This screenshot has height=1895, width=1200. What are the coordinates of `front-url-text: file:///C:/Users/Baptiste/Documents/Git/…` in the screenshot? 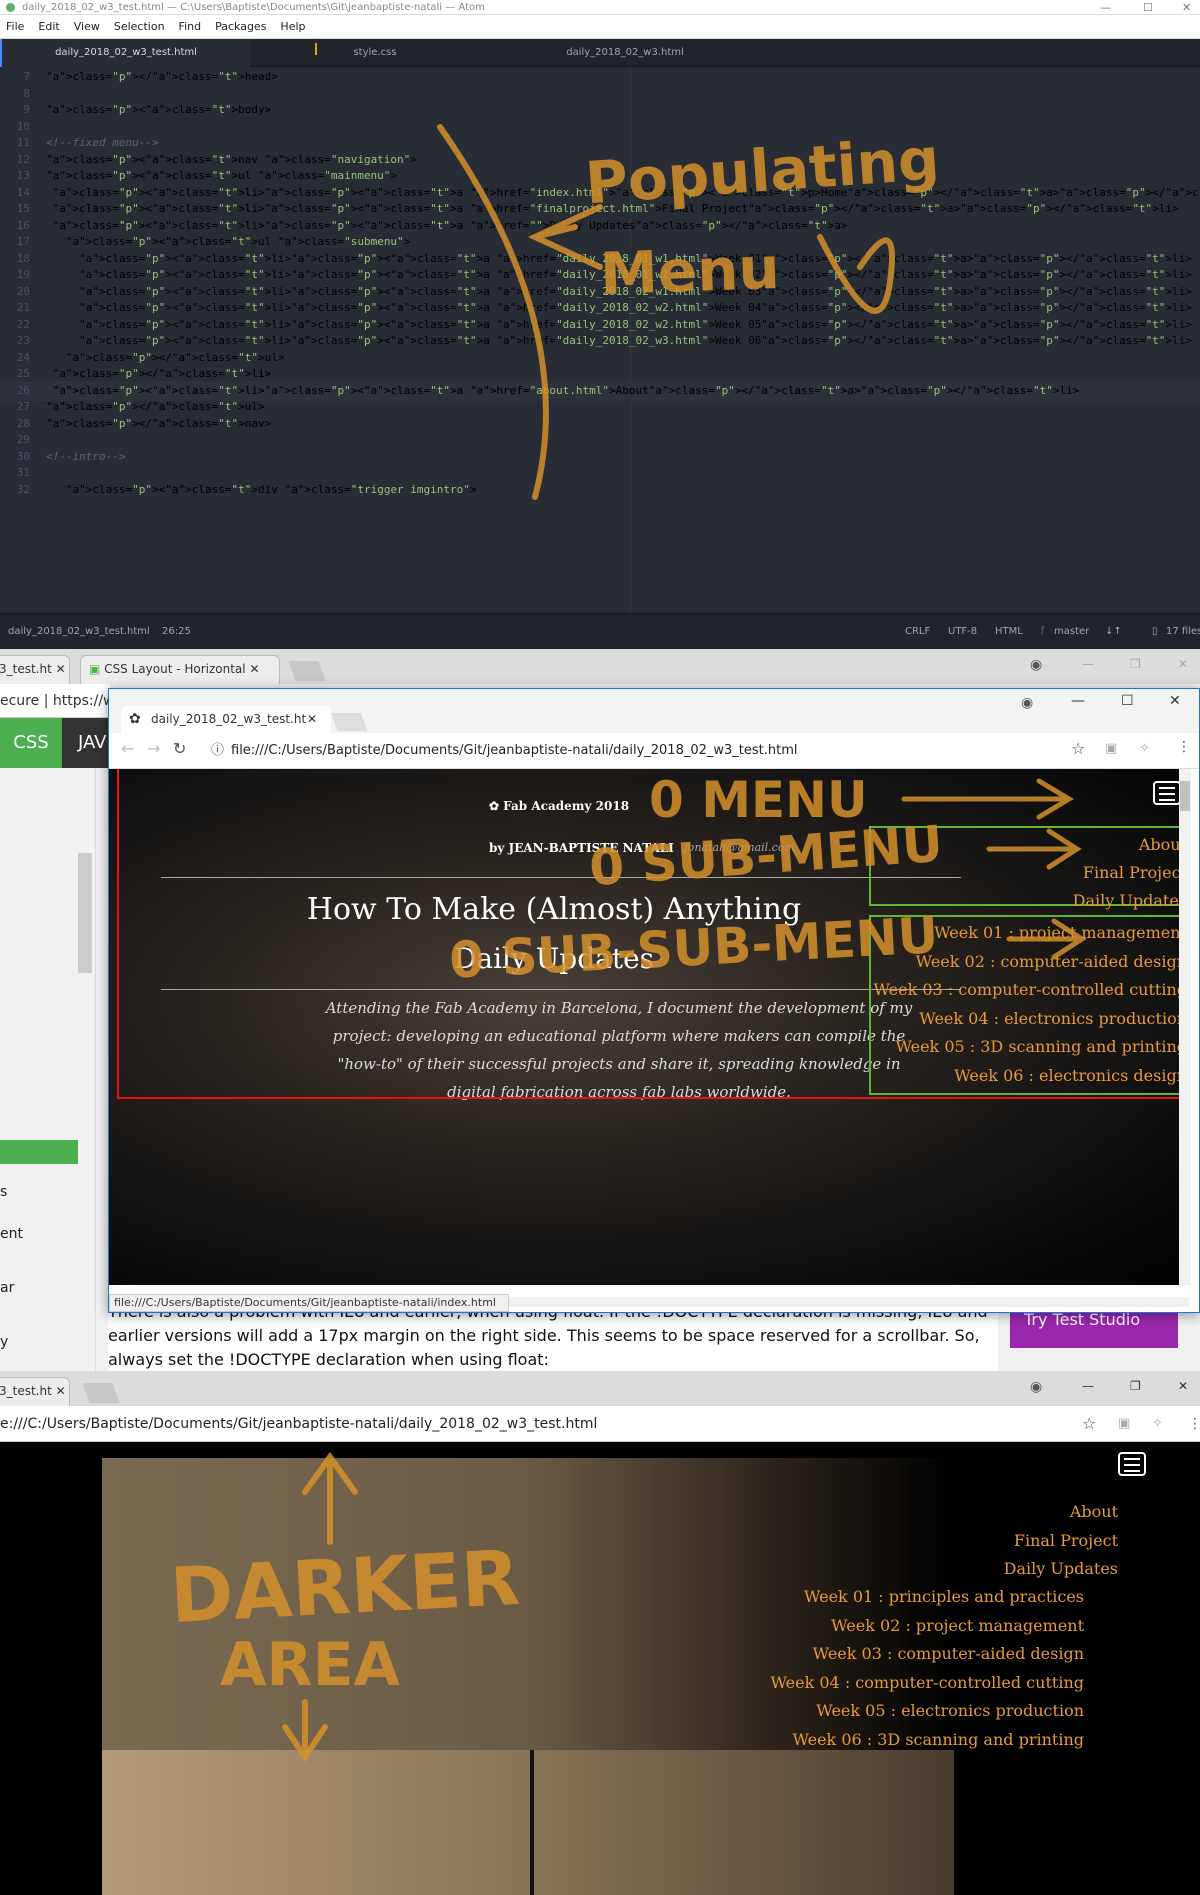 It's located at (514, 750).